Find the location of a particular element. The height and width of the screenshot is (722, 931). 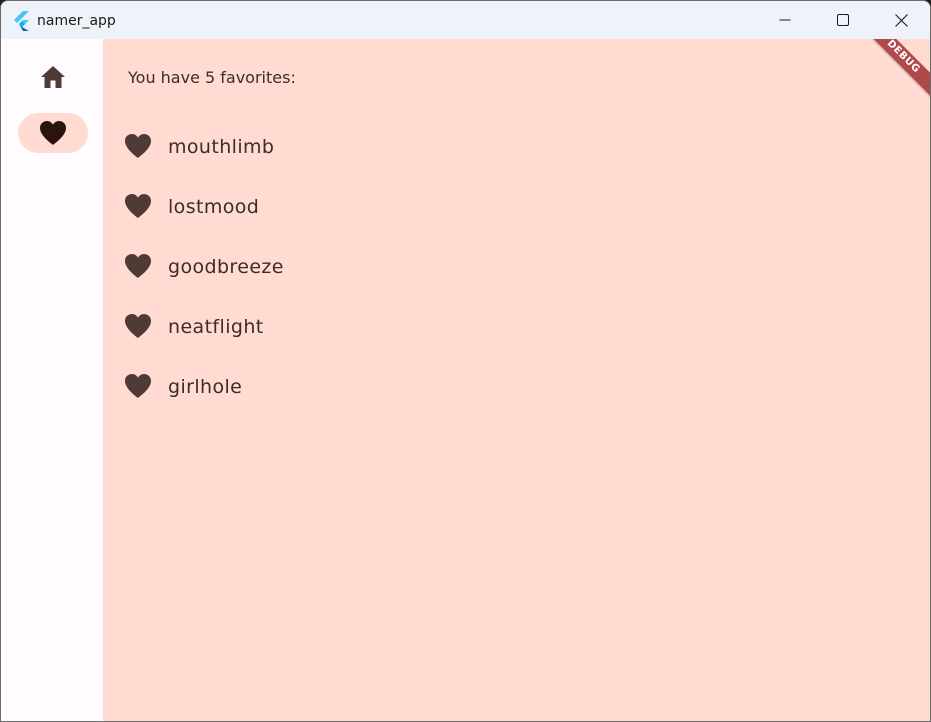

navigation-rail is located at coordinates (52, 380).